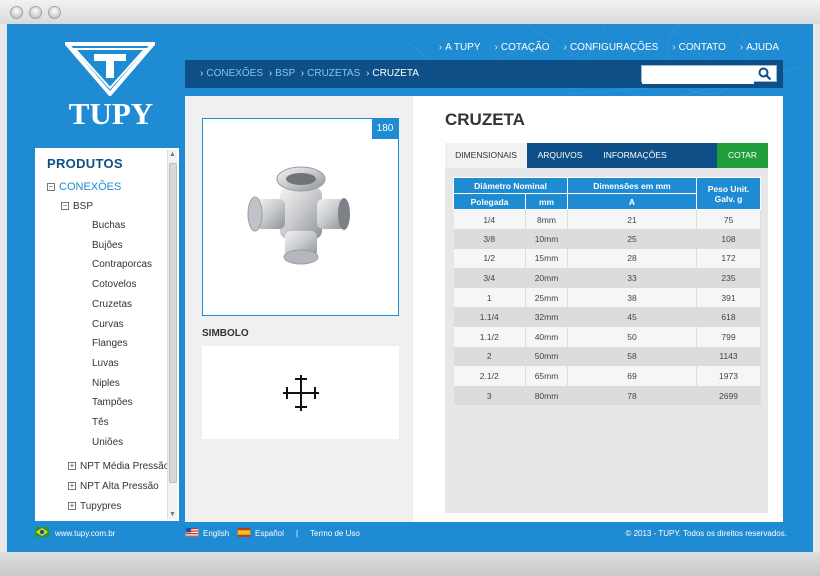  What do you see at coordinates (635, 155) in the screenshot?
I see `tab-informacoes: INFORMAÇÕES` at bounding box center [635, 155].